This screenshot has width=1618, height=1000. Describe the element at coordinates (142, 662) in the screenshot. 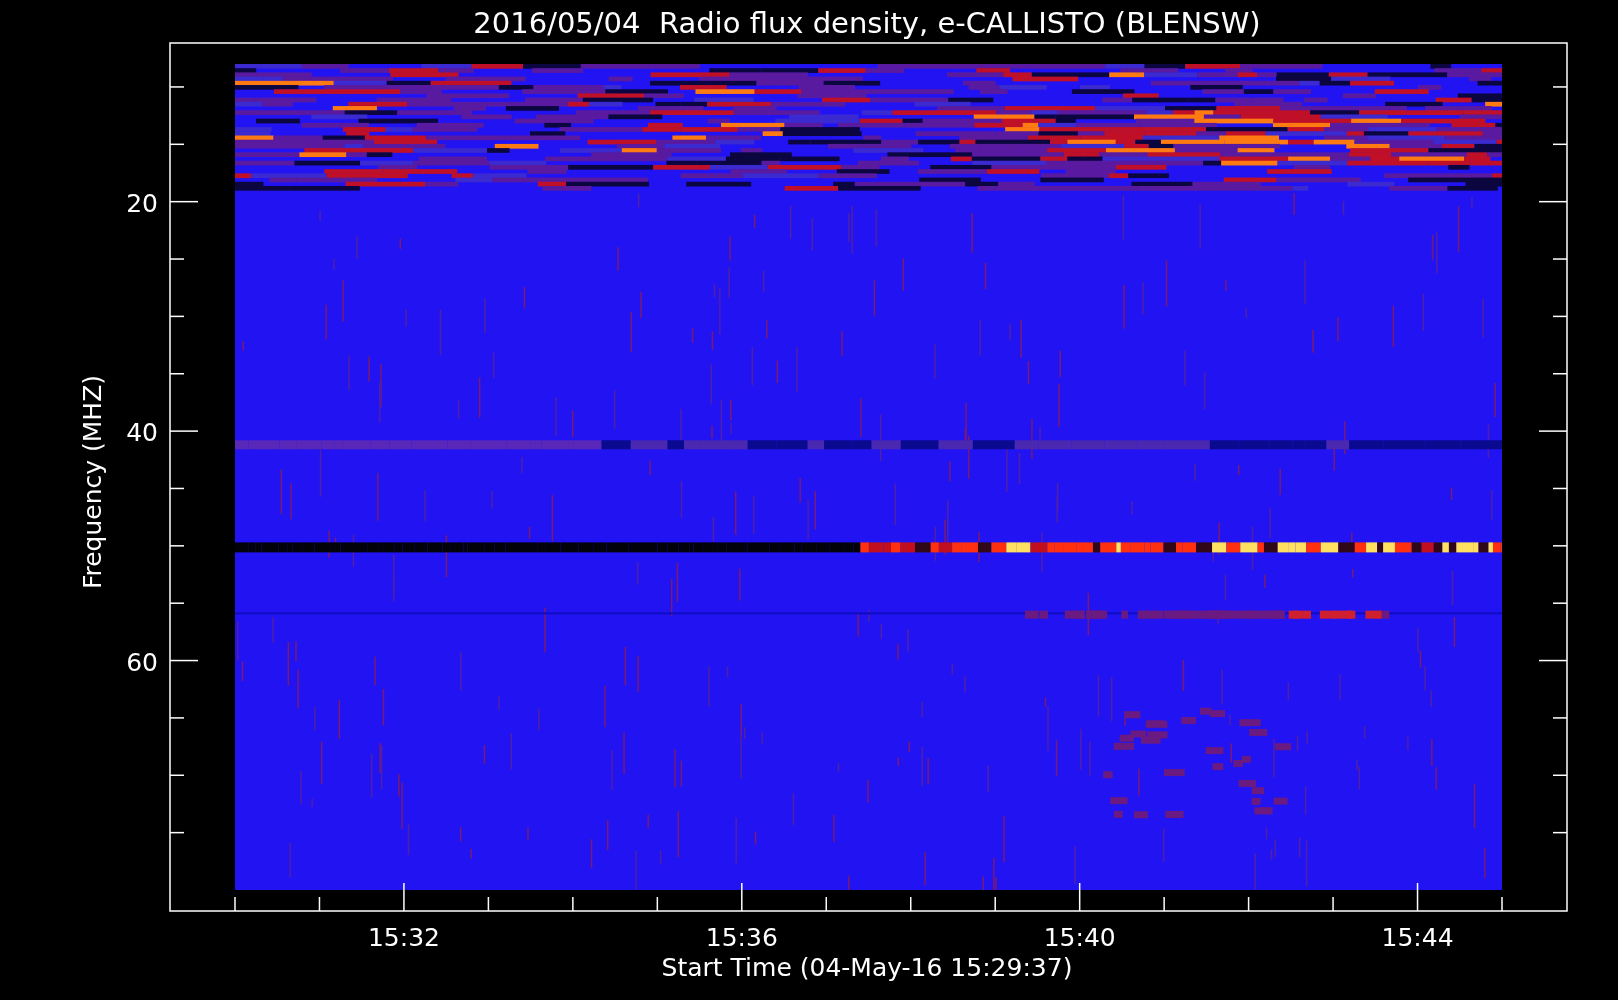

I see `y-tick-label: 60` at that location.